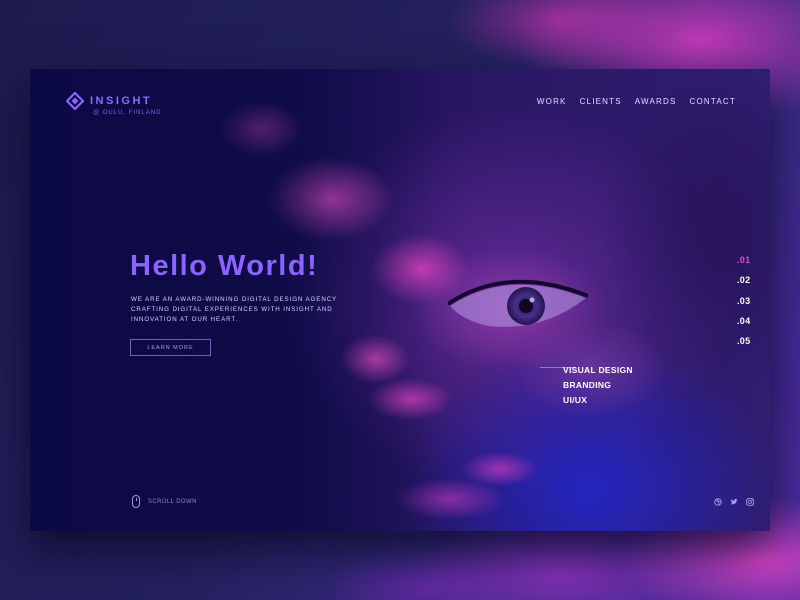 The image size is (800, 600). Describe the element at coordinates (121, 101) in the screenshot. I see `brand-name: INSIGHT` at that location.